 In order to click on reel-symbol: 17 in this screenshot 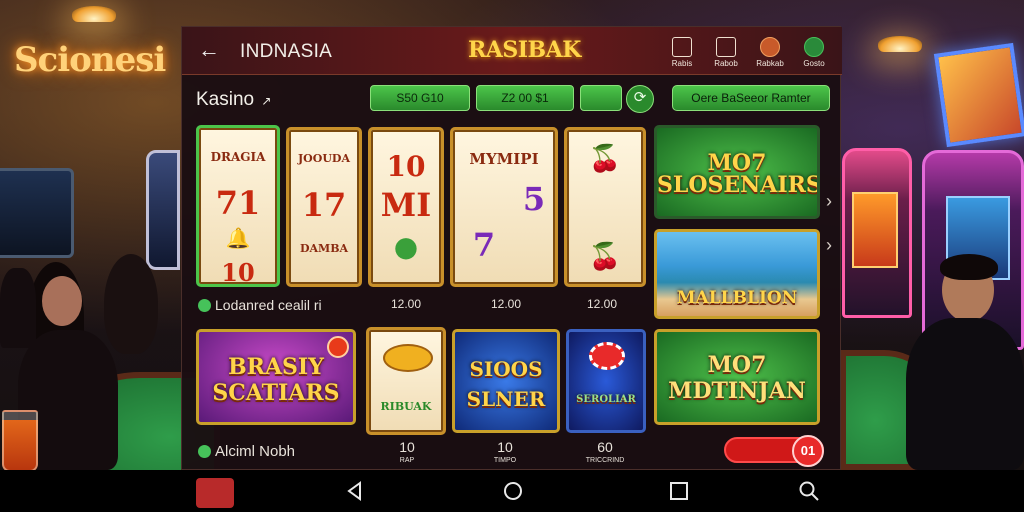, I will do `click(324, 205)`.